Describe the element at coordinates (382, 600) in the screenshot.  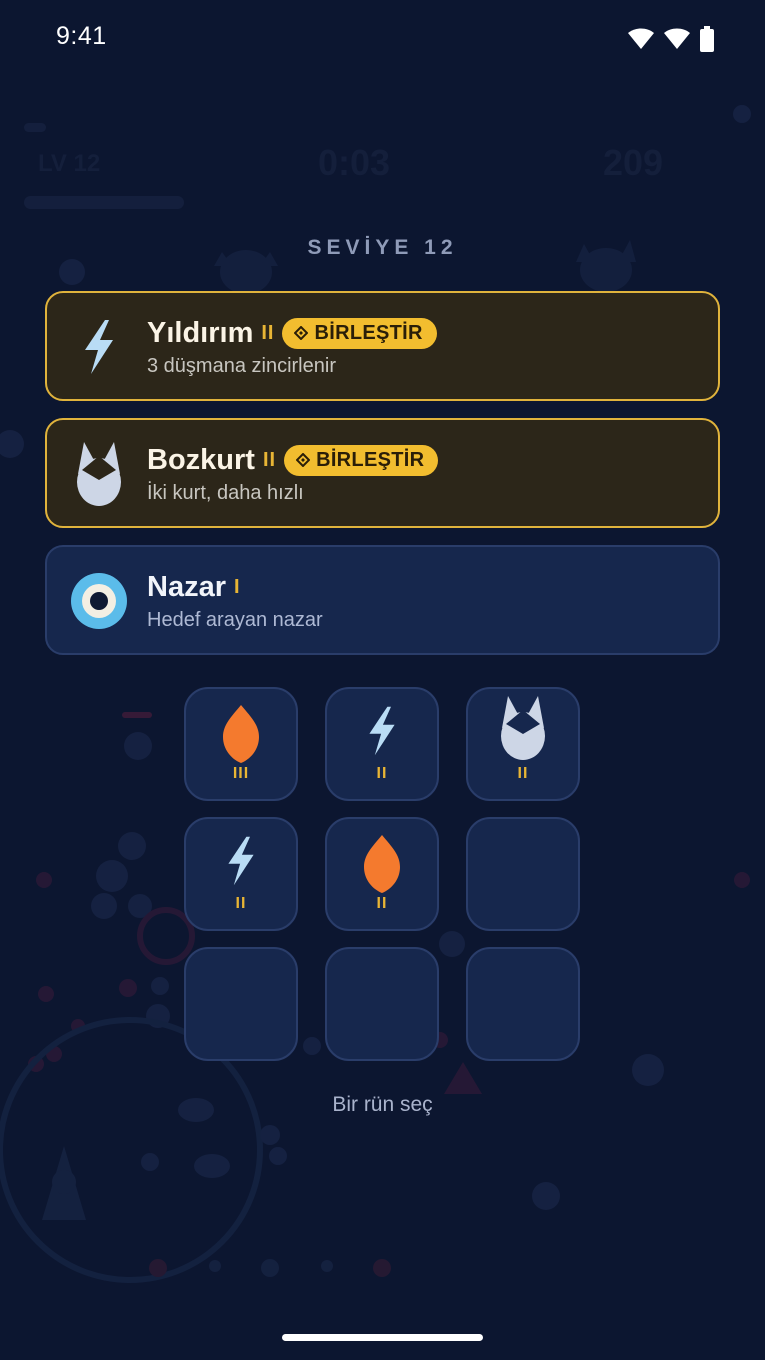
I see `option-card-nazar: Nazar I Hedef arayan nazar` at that location.